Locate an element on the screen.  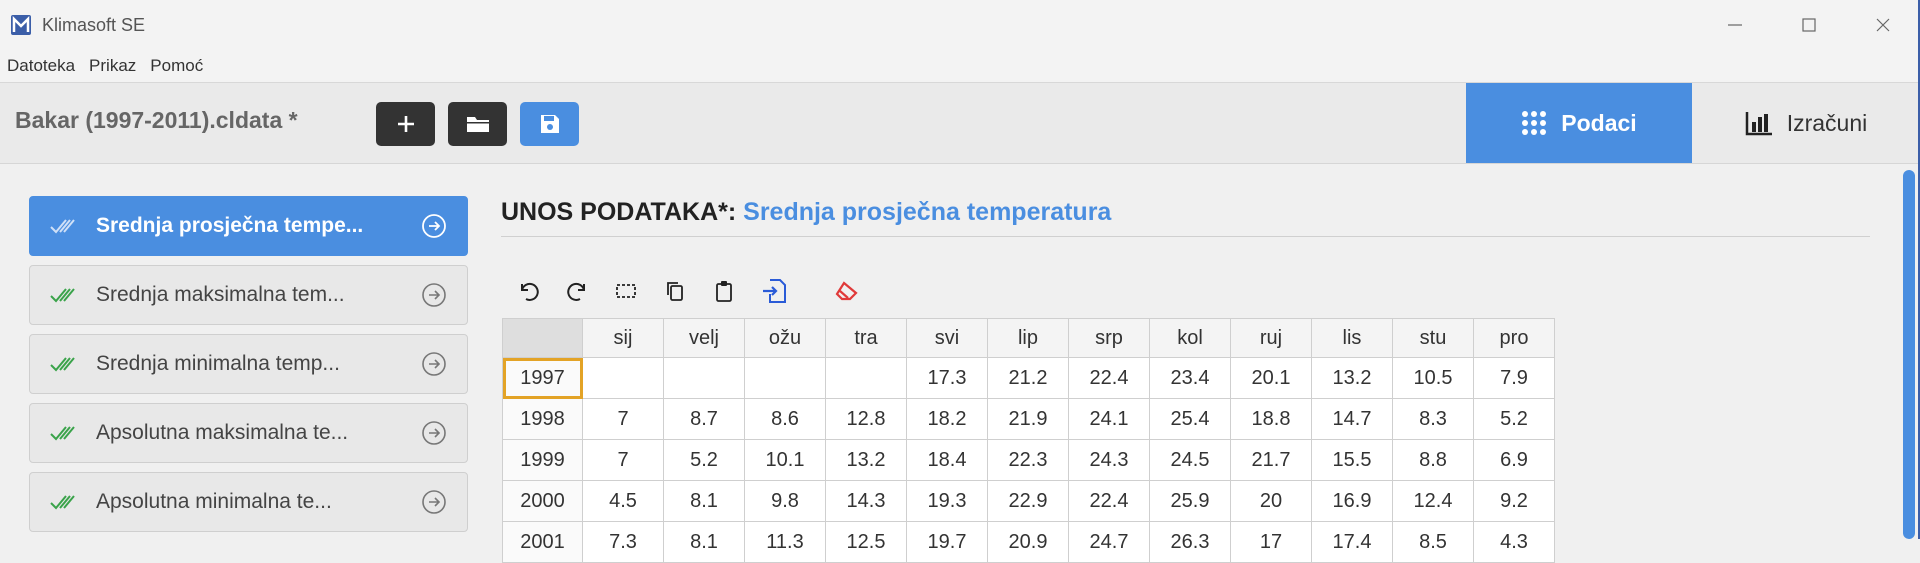
table-cell: 4.5 is located at coordinates (623, 501).